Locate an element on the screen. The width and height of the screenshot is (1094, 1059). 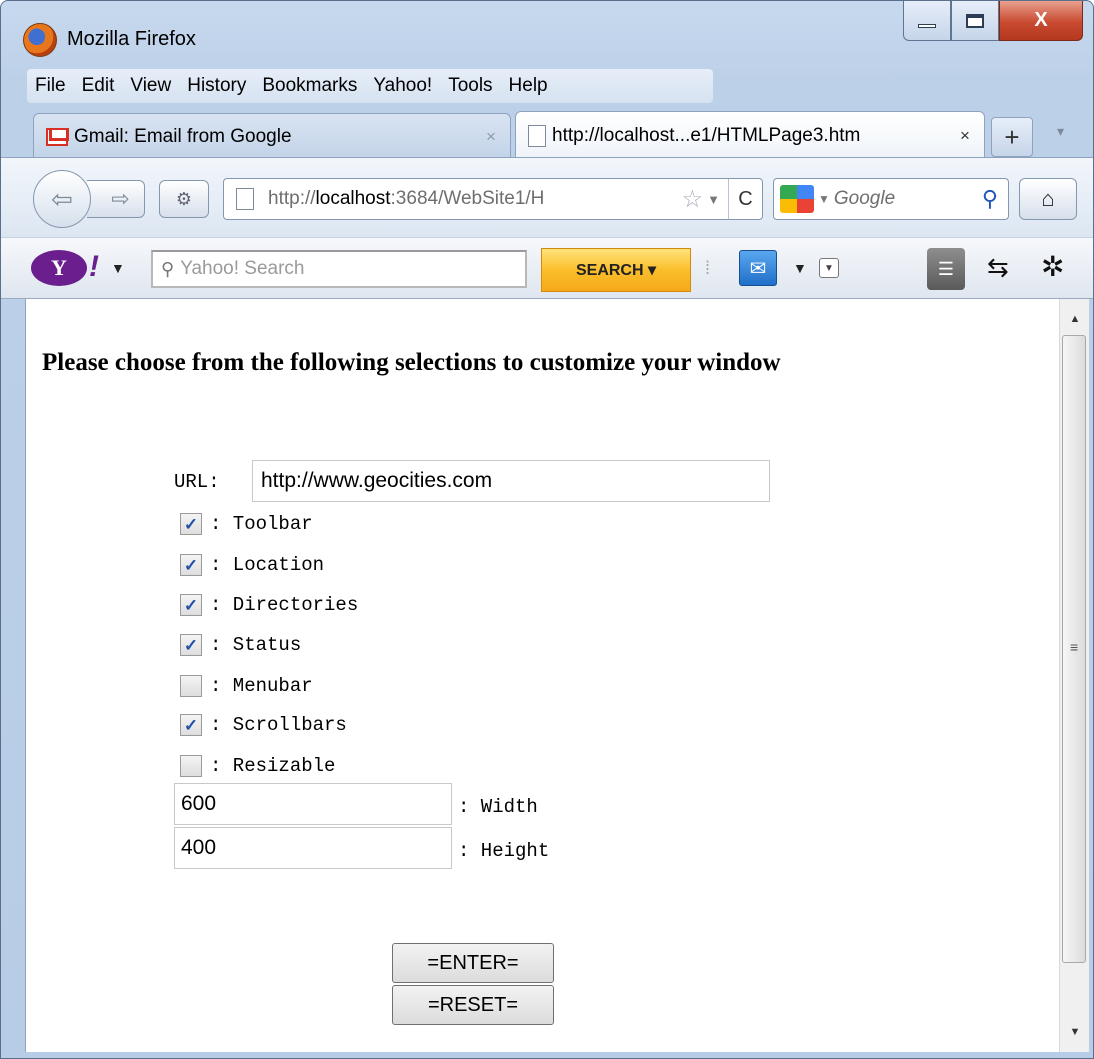
maximize-button is located at coordinates (975, 21).